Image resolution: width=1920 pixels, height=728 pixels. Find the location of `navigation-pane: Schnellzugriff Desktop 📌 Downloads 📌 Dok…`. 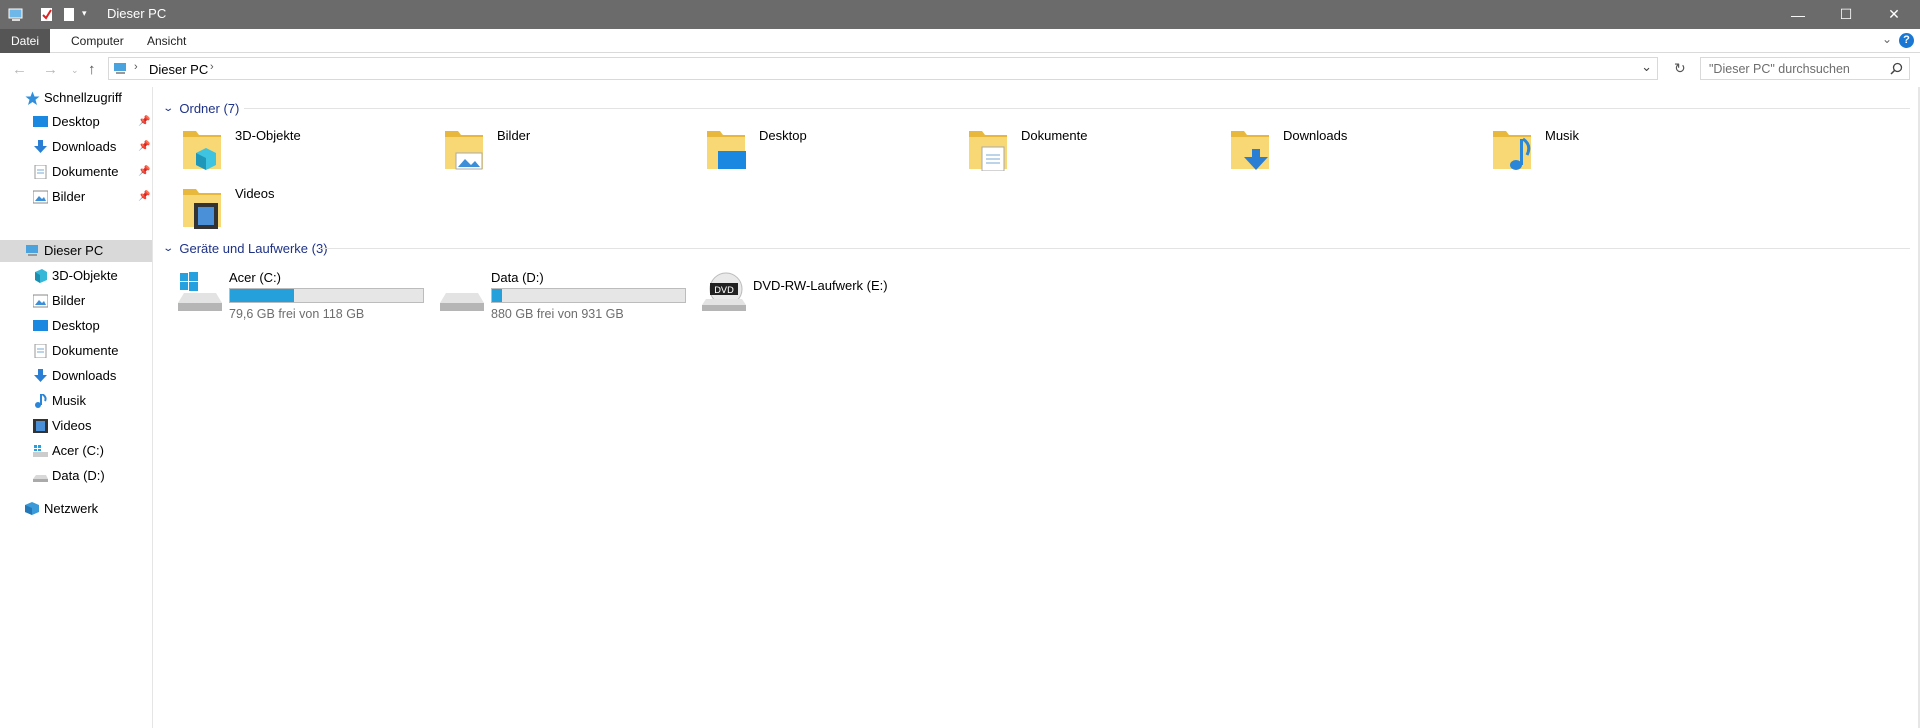

navigation-pane: Schnellzugriff Desktop 📌 Downloads 📌 Dok… is located at coordinates (76, 407).